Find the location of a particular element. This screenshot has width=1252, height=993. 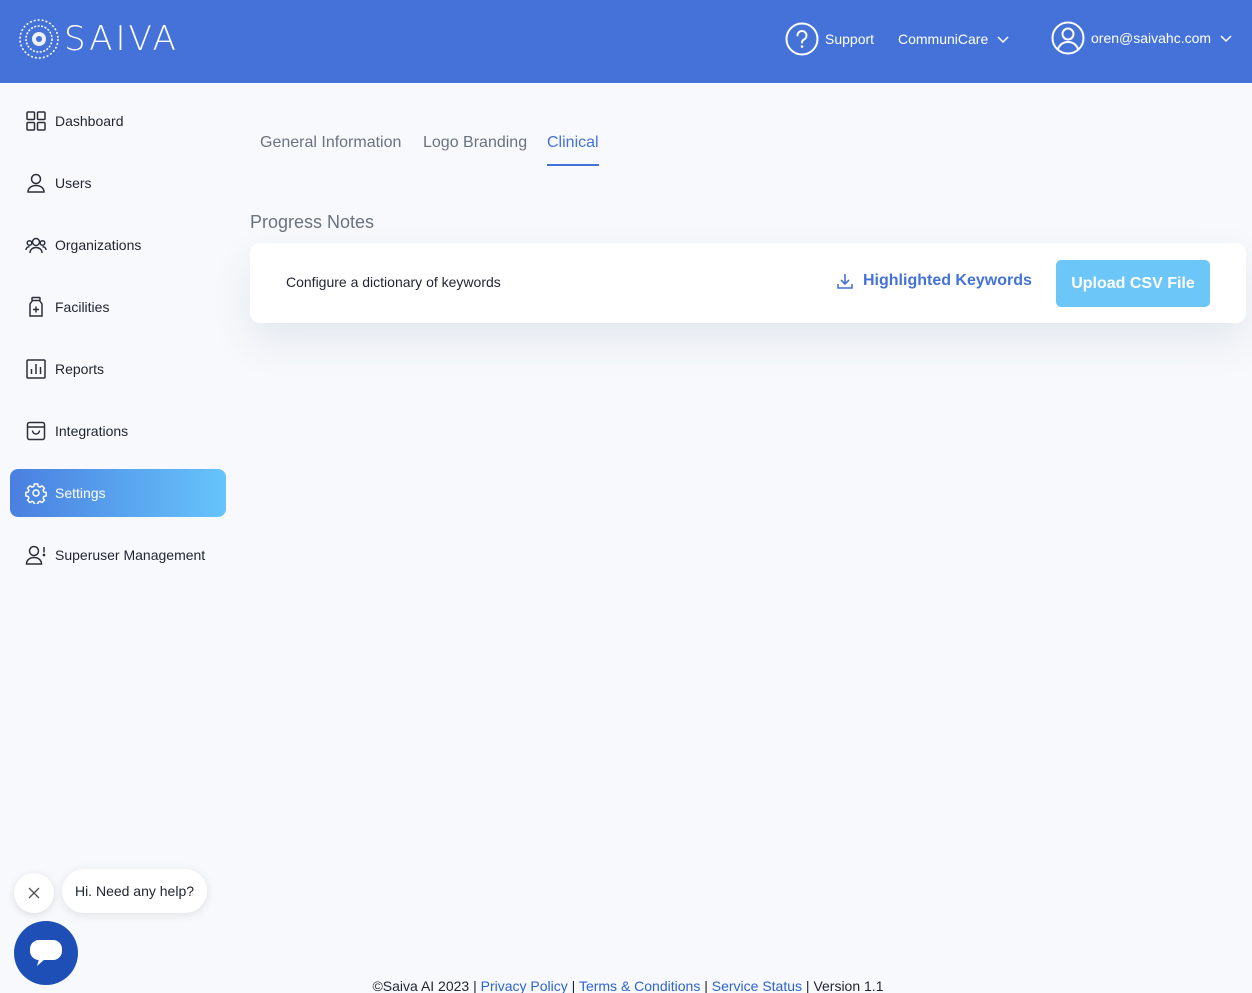

service-status-link: Service Status is located at coordinates (757, 985).